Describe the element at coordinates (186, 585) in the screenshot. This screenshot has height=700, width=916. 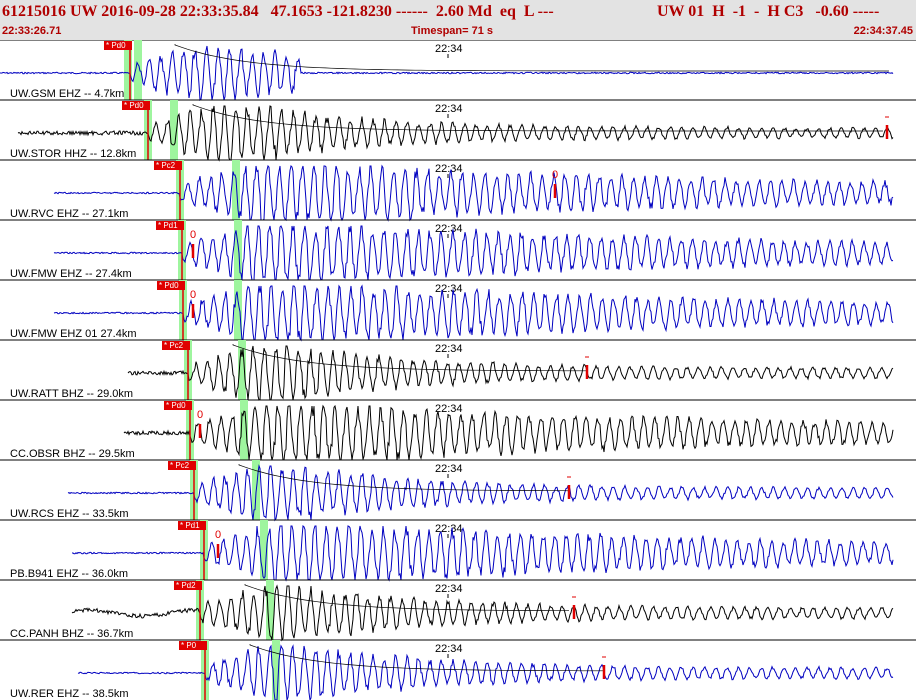
I see `pick-label: * Pd2` at that location.